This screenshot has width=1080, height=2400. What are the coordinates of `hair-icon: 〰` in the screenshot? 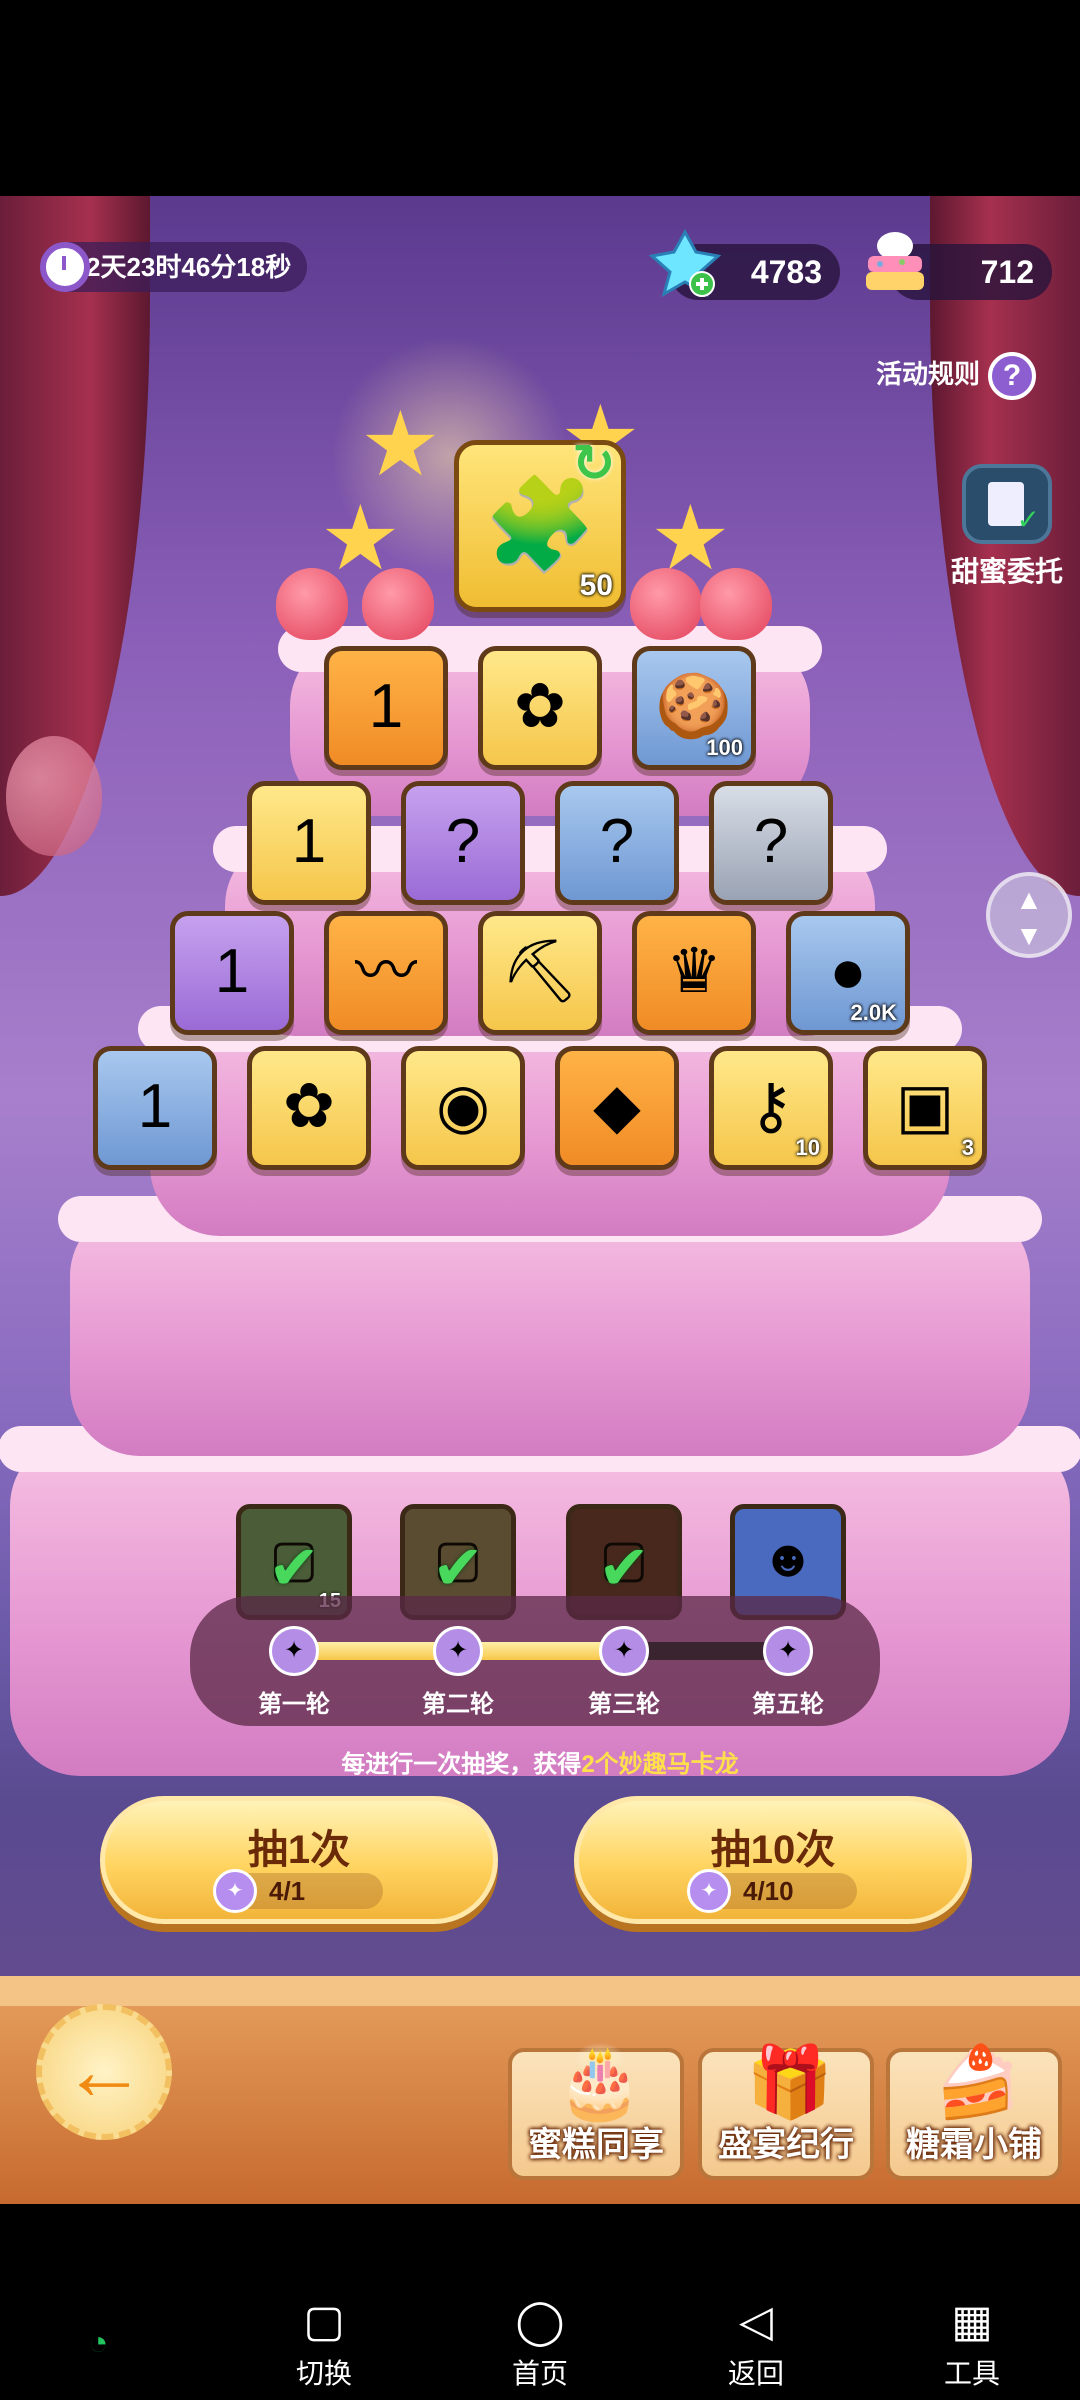 It's located at (385, 971).